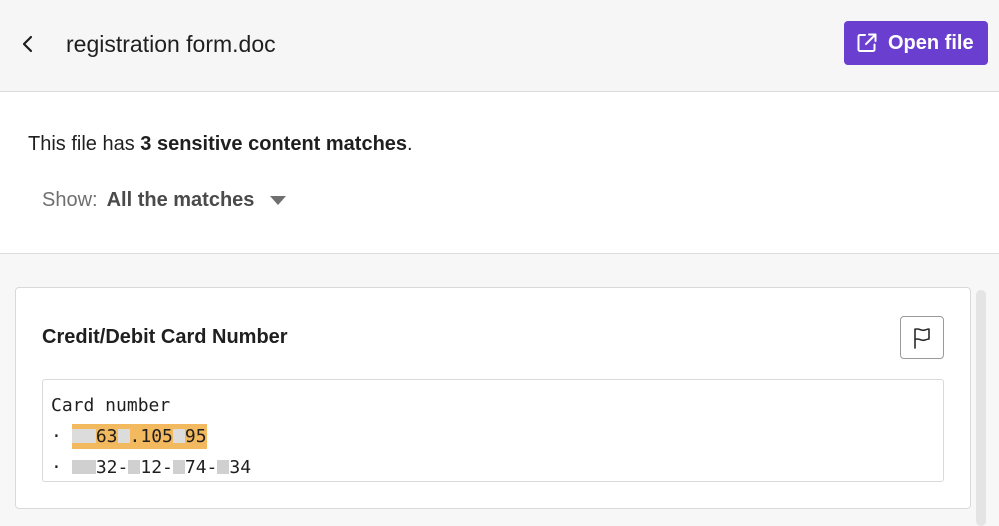 Image resolution: width=999 pixels, height=526 pixels. I want to click on chevron-left-icon, so click(27, 44).